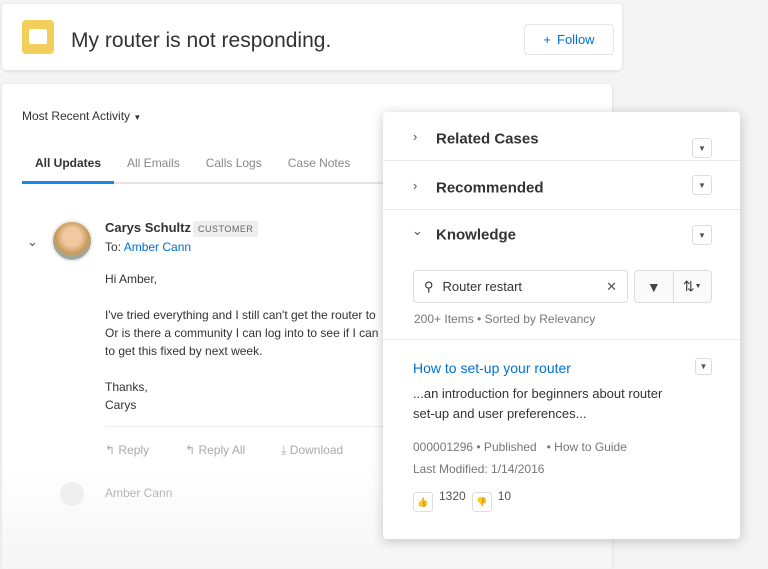 This screenshot has height=569, width=768. I want to click on post-actions: ↰ Reply ↰ Reply All ⤓ Download, so click(245, 442).